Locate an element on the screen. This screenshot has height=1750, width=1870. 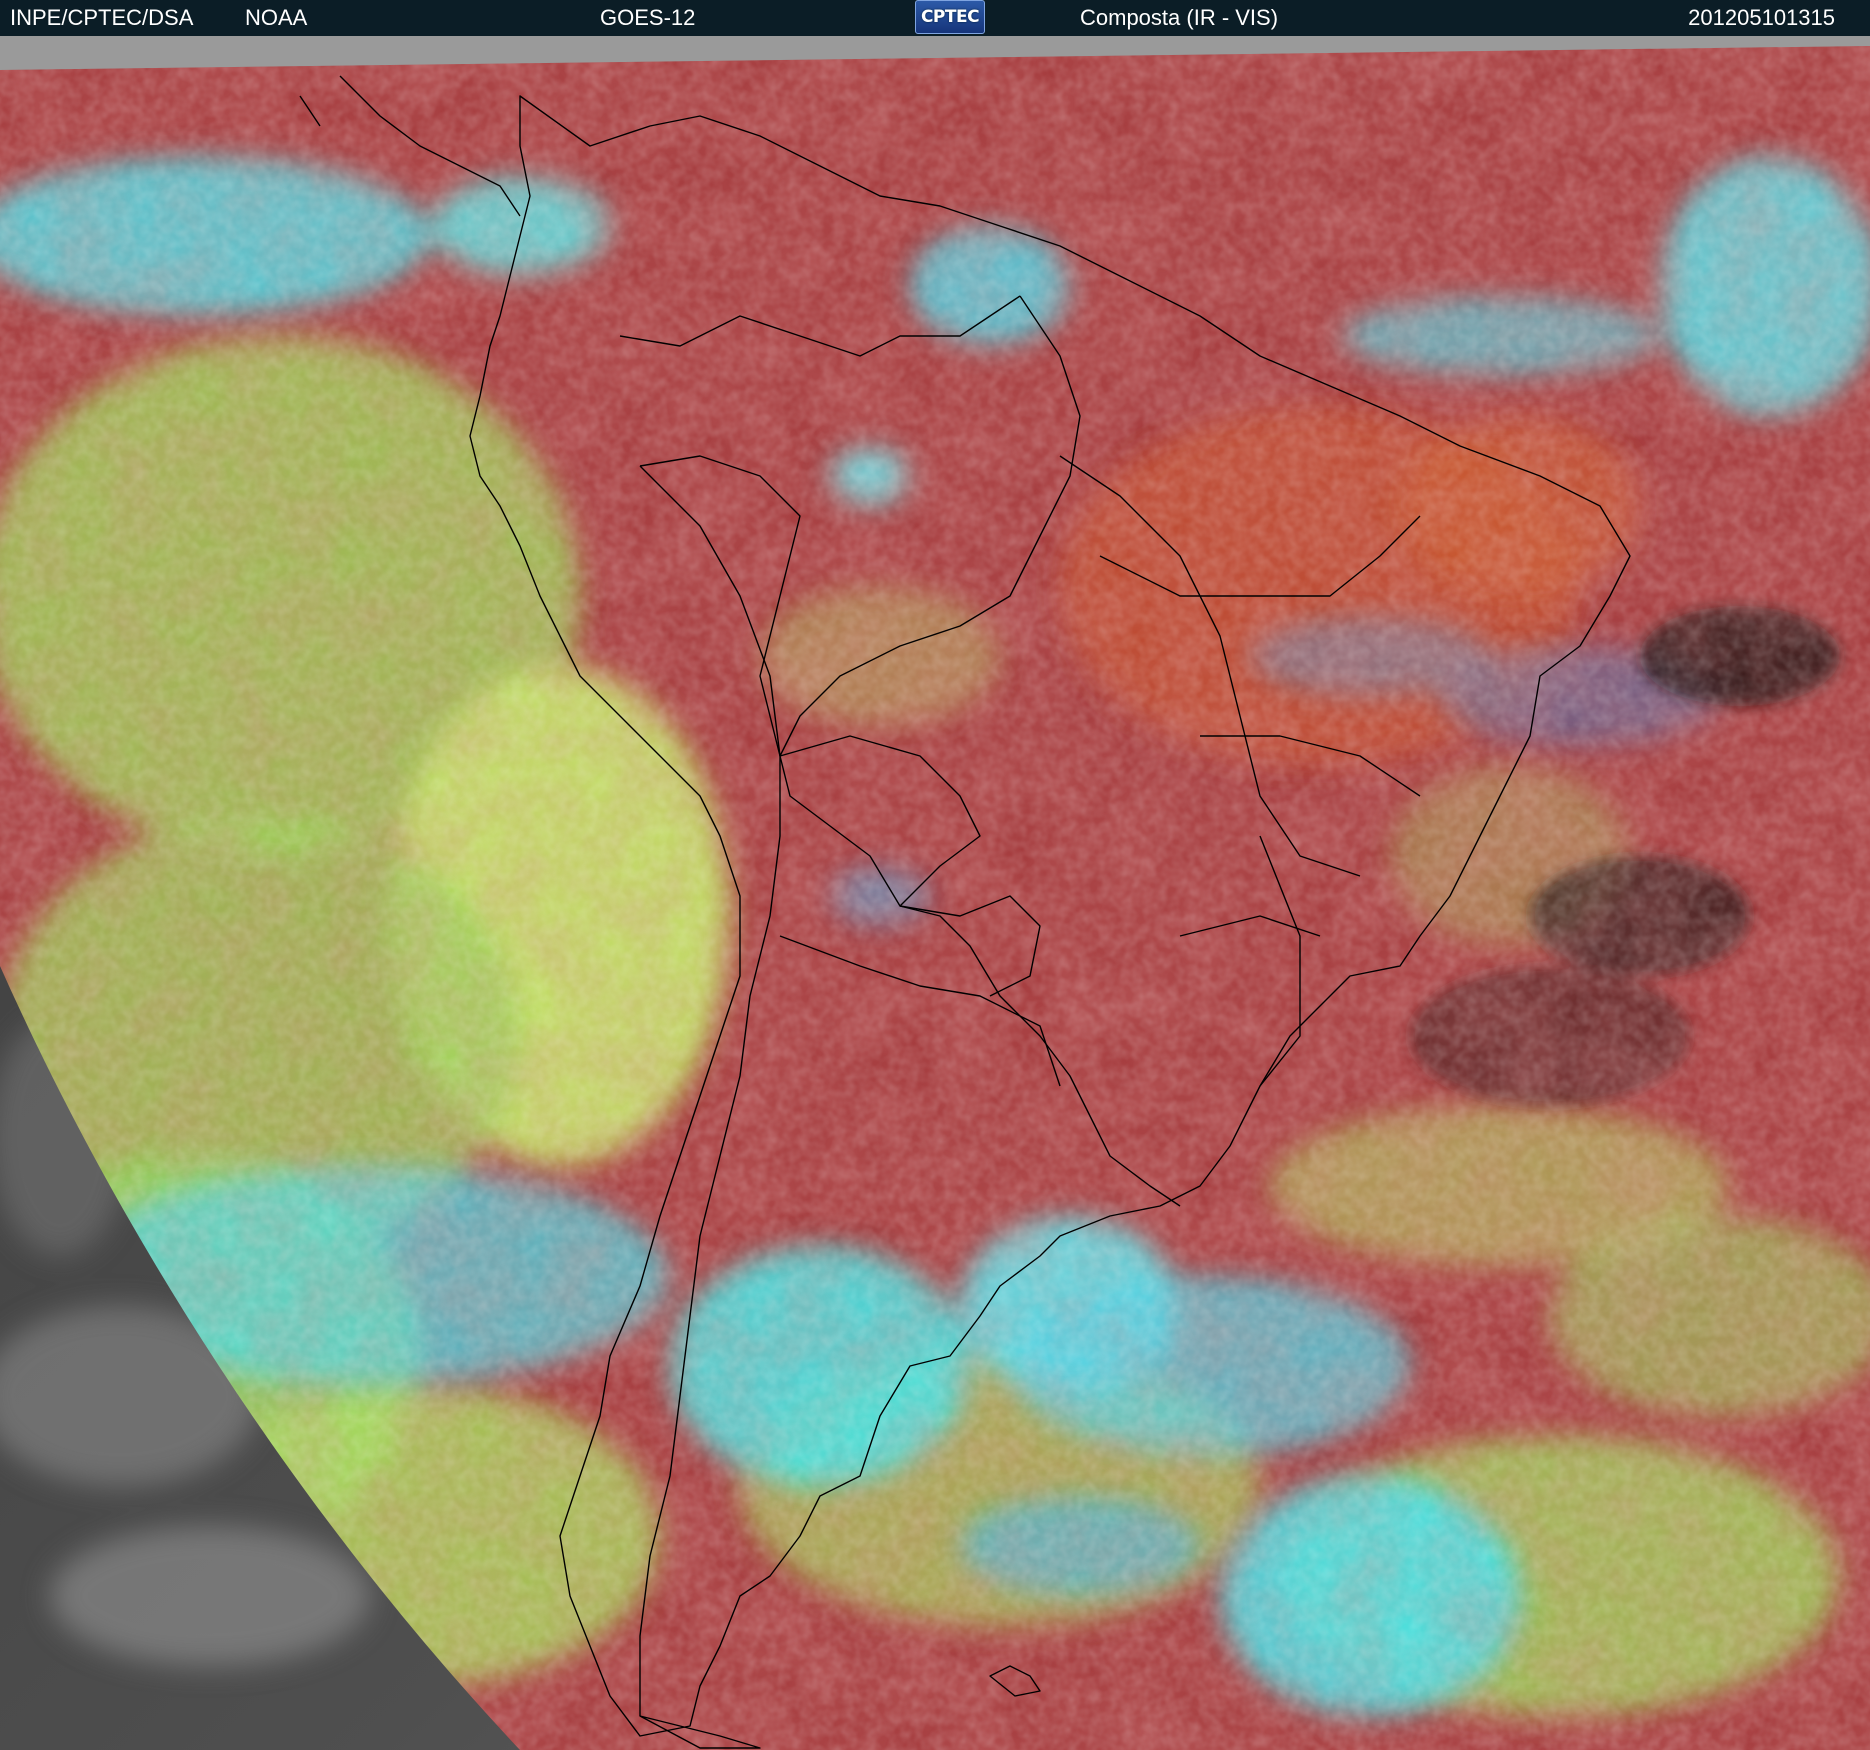
timestamp-label: 201205101315 is located at coordinates (1761, 17).